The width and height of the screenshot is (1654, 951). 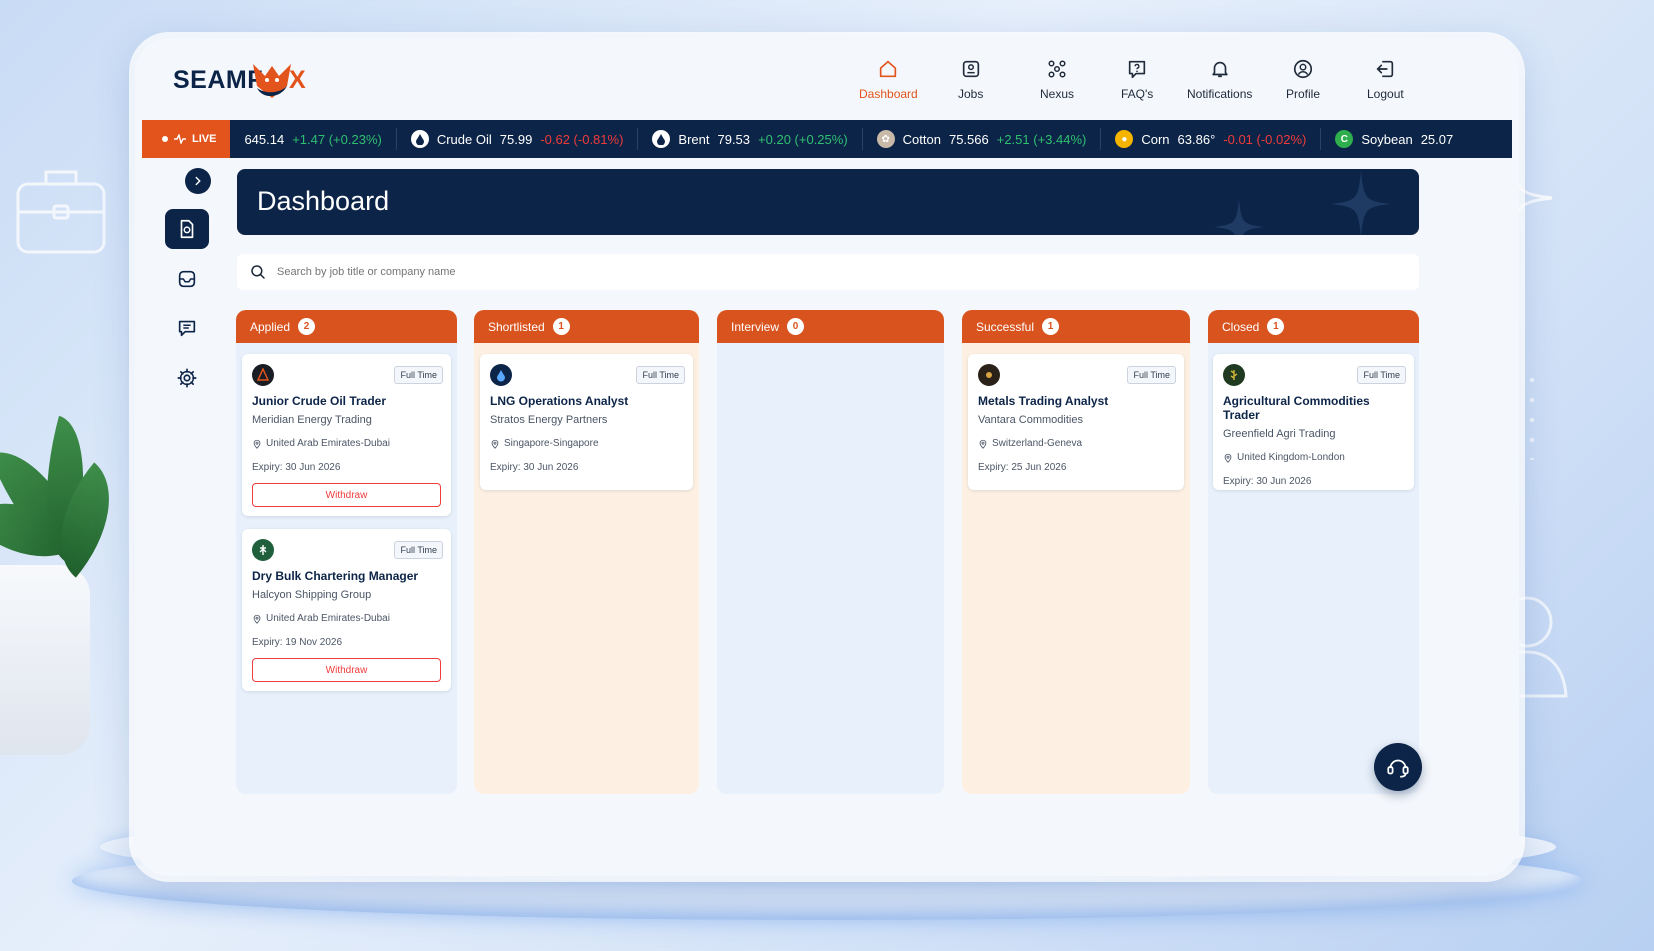 I want to click on ticker-price: 79.53, so click(x=734, y=139).